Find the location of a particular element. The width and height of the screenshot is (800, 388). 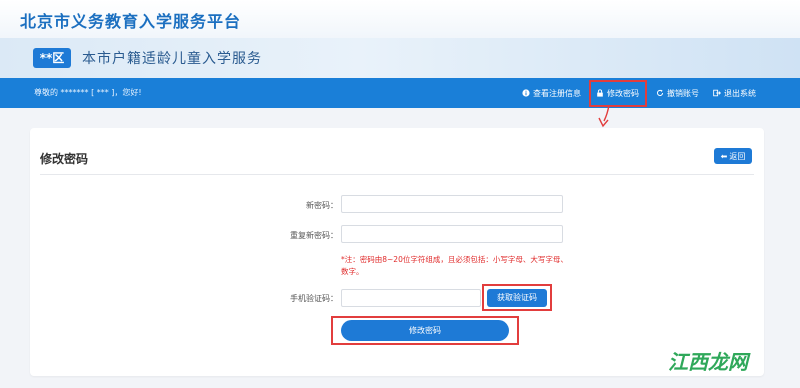

banner-title: 本市户籍适龄儿童入学服务 is located at coordinates (172, 59).